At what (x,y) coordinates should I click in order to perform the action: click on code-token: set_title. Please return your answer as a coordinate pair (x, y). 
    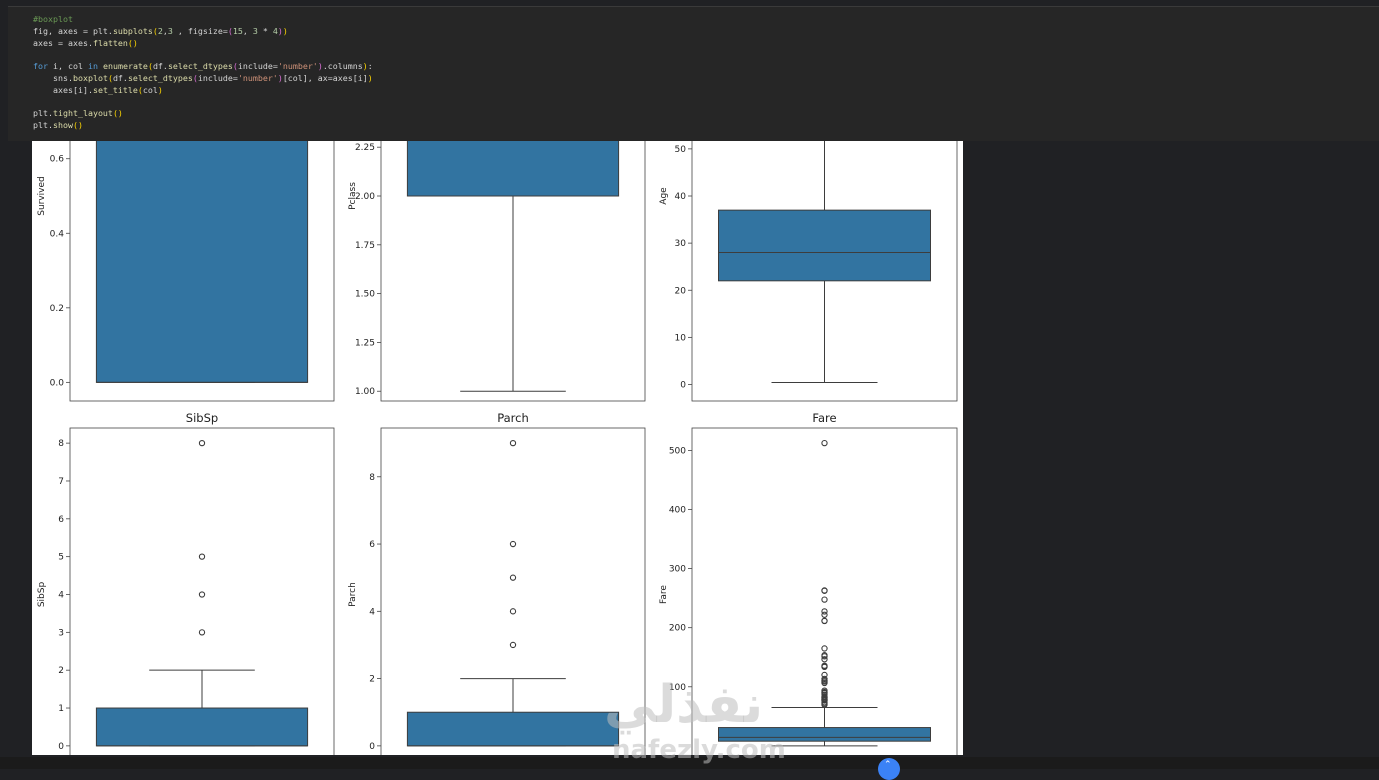
    Looking at the image, I should click on (115, 89).